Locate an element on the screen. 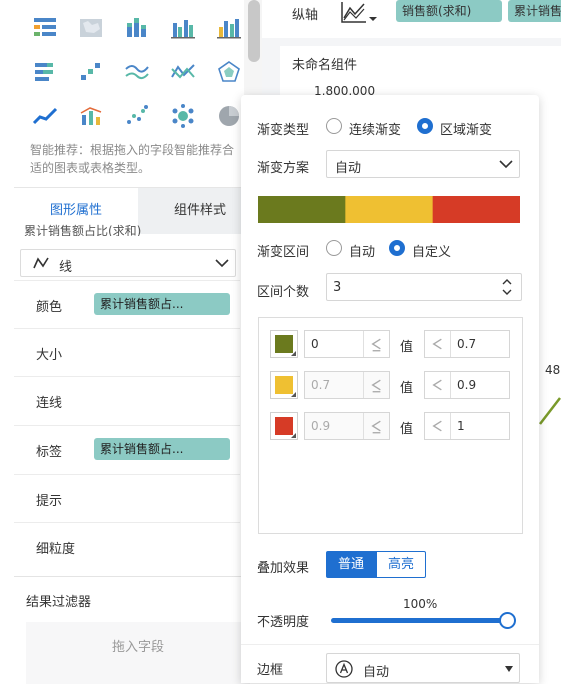 This screenshot has height=684, width=561. map-icon is located at coordinates (91, 28).